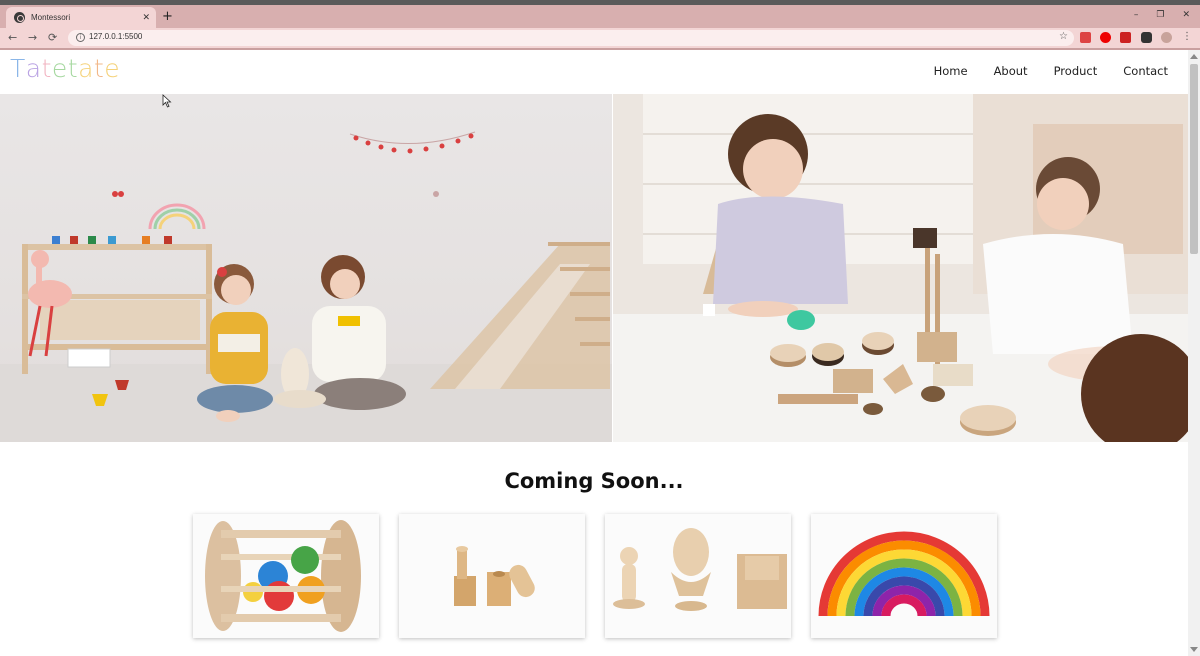 Image resolution: width=1200 pixels, height=656 pixels. What do you see at coordinates (1105, 37) in the screenshot?
I see `opera-icon` at bounding box center [1105, 37].